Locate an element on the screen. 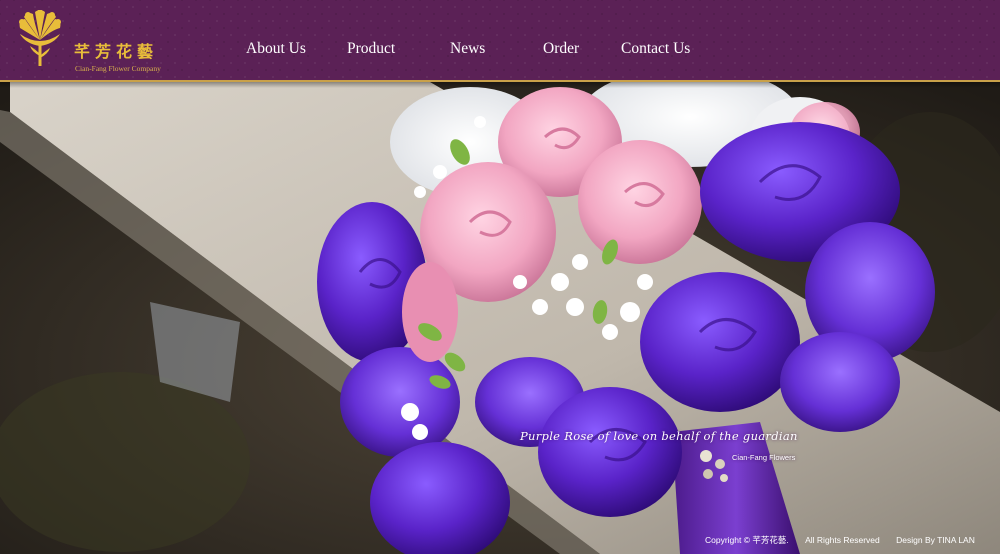 Image resolution: width=1000 pixels, height=554 pixels. nav-order: Order is located at coordinates (561, 49).